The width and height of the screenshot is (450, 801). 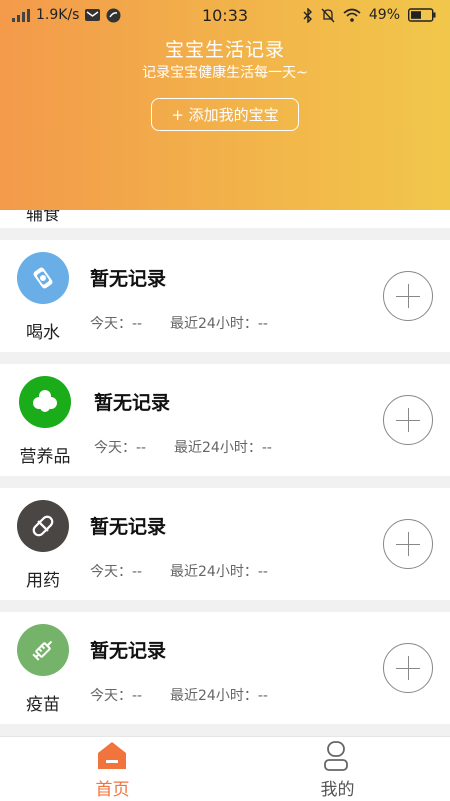 What do you see at coordinates (225, 296) in the screenshot?
I see `record-card-water: 喝水 暂无记录 今天：-- 最近24小时：--` at bounding box center [225, 296].